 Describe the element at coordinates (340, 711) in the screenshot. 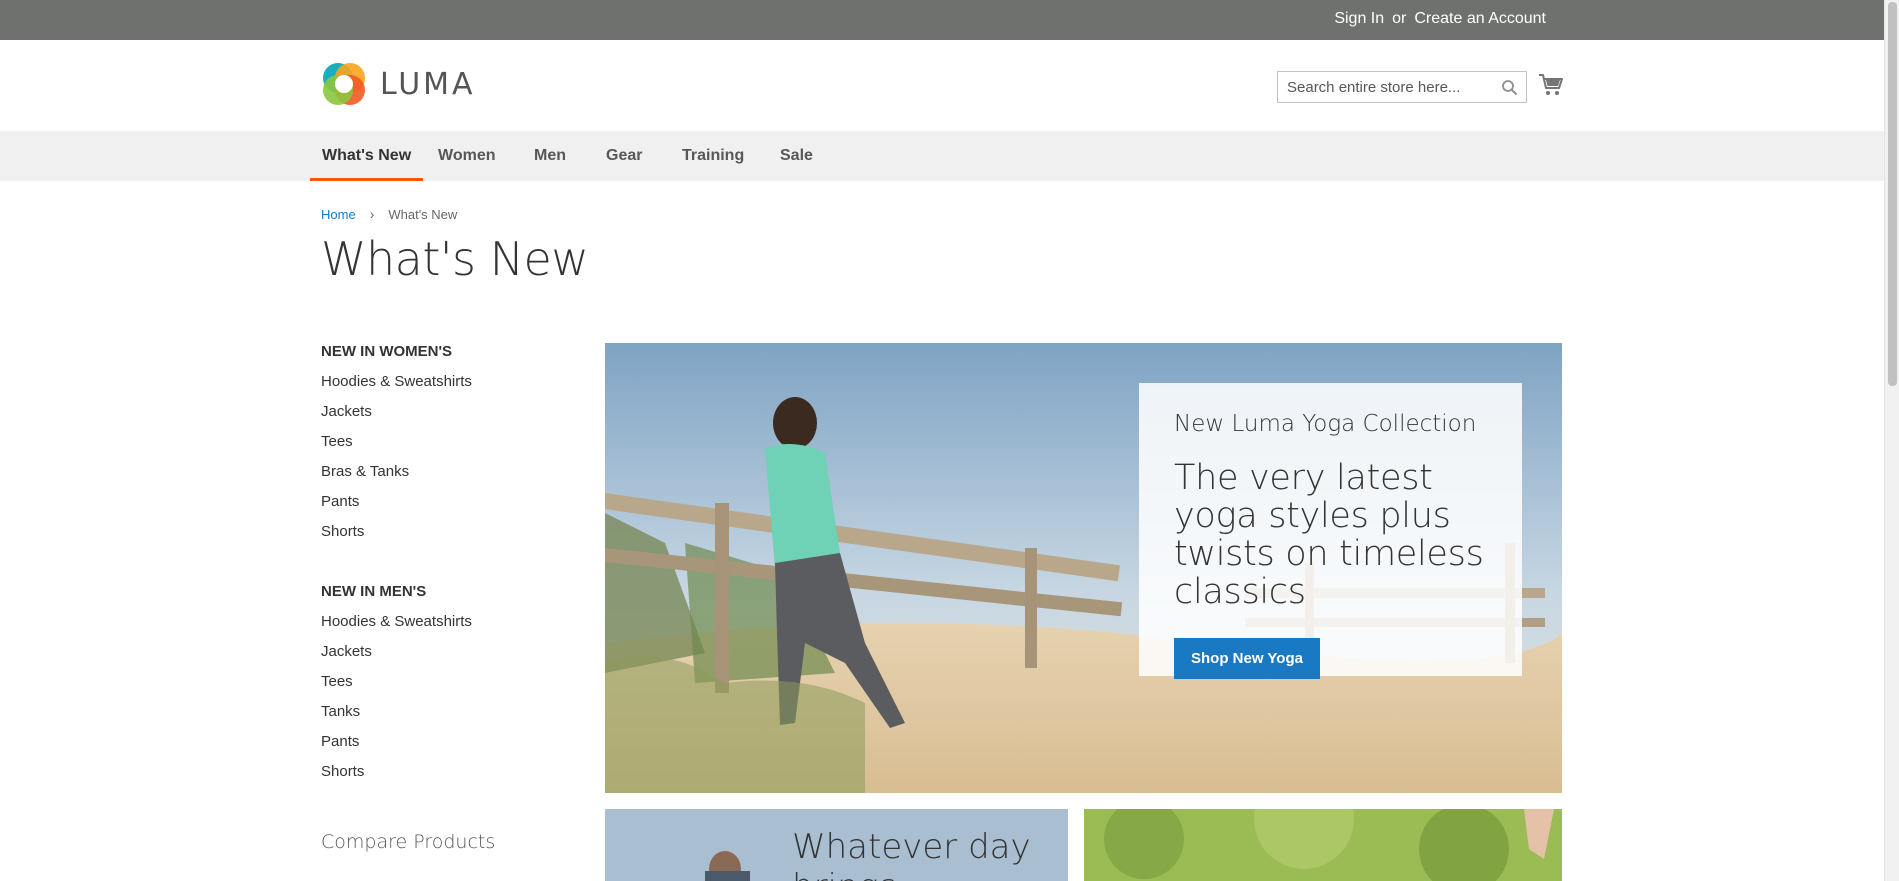

I see `sidebar-item-men-tanks: Tanks` at that location.